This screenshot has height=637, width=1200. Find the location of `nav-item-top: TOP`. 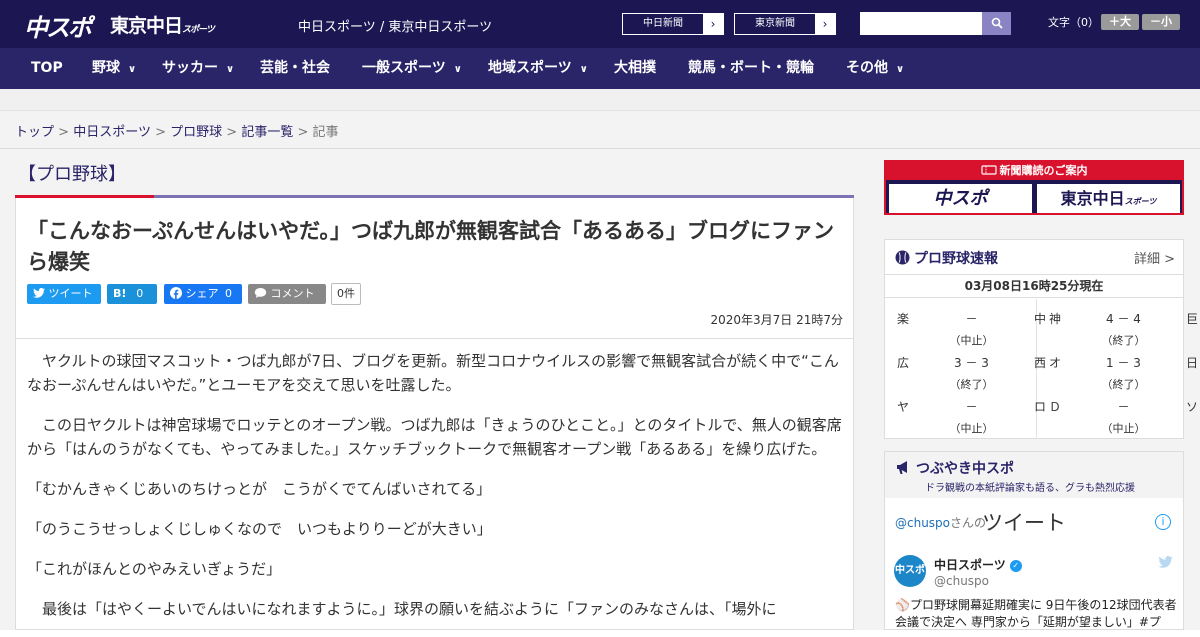

nav-item-top: TOP is located at coordinates (47, 68).